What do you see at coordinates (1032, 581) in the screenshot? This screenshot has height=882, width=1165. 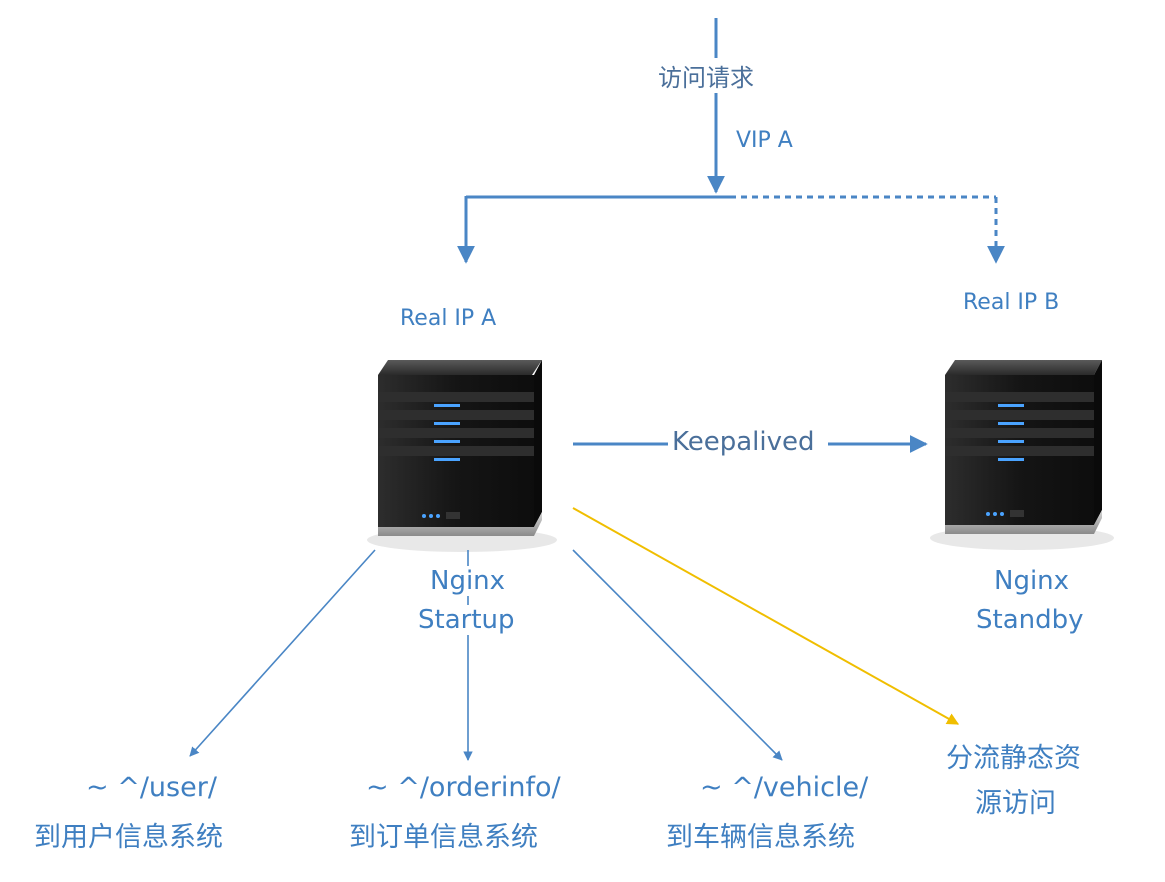 I see `standby-name-line1: Nginx` at bounding box center [1032, 581].